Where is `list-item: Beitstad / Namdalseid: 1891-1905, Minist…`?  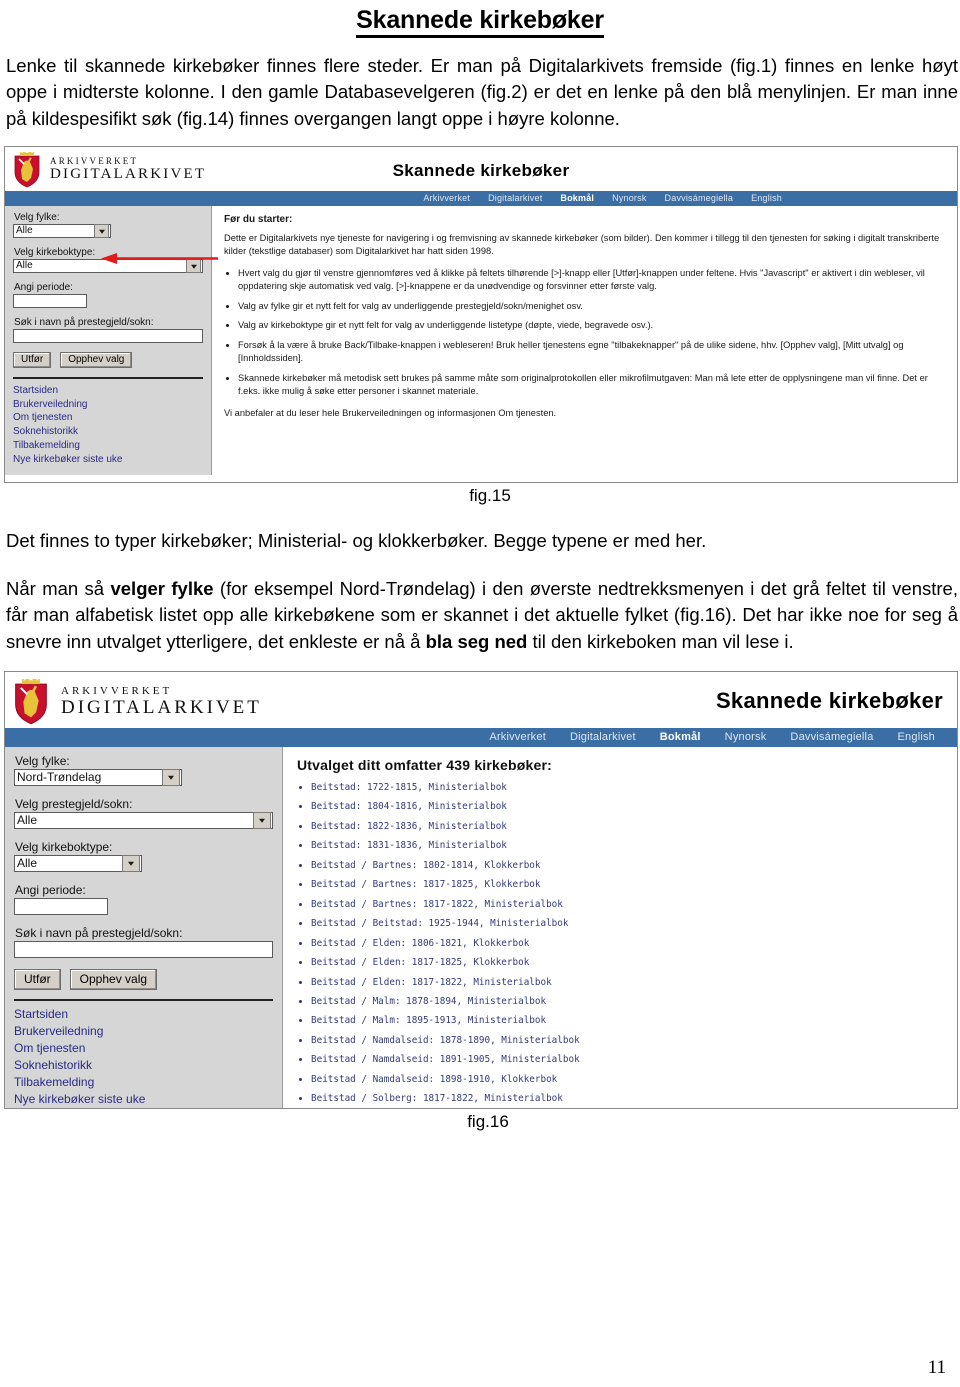
list-item: Beitstad / Namdalseid: 1891-1905, Minist… is located at coordinates (629, 1059).